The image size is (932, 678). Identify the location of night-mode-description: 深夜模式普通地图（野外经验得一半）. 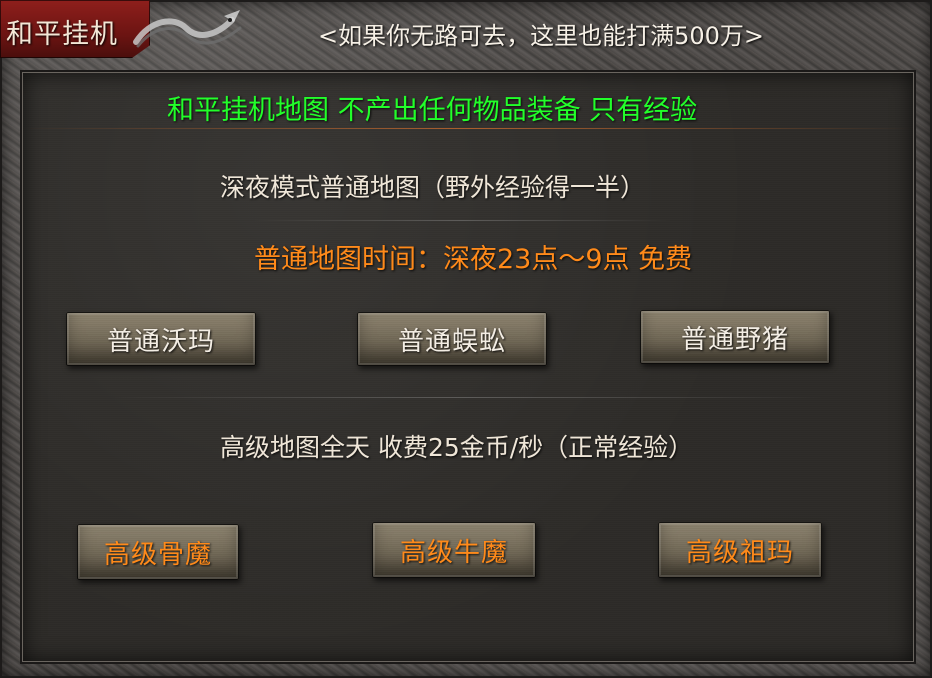
(433, 187).